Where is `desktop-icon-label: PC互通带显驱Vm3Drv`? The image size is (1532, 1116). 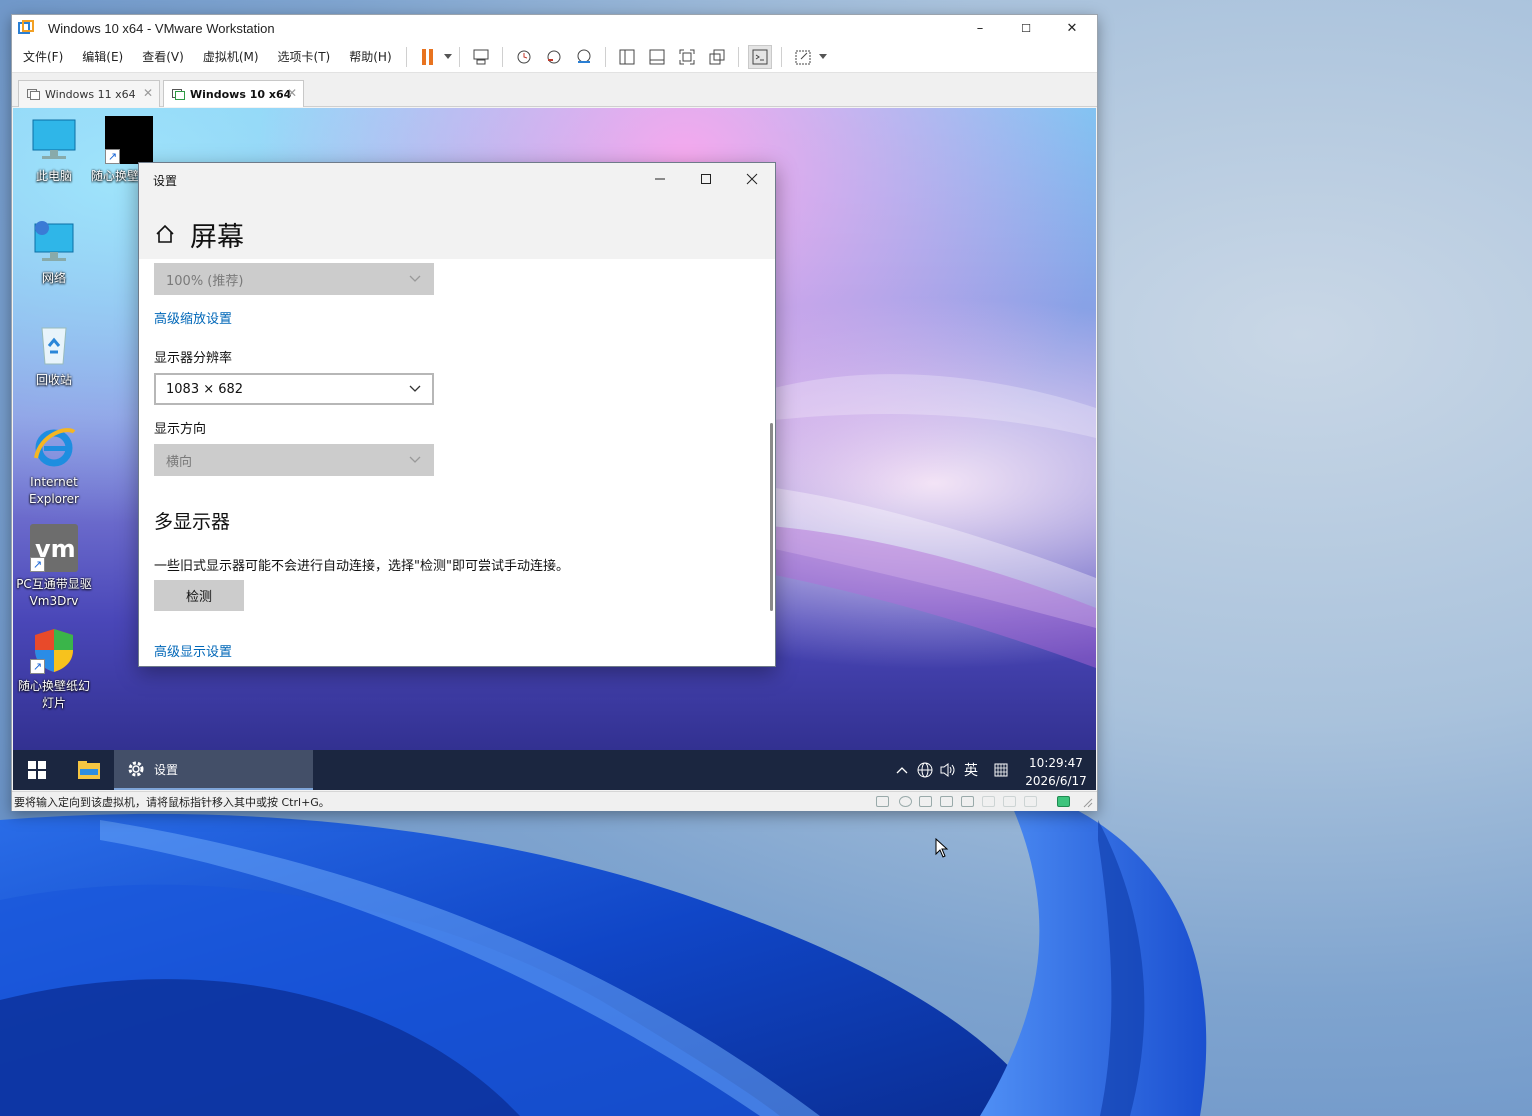 desktop-icon-label: PC互通带显驱Vm3Drv is located at coordinates (54, 592).